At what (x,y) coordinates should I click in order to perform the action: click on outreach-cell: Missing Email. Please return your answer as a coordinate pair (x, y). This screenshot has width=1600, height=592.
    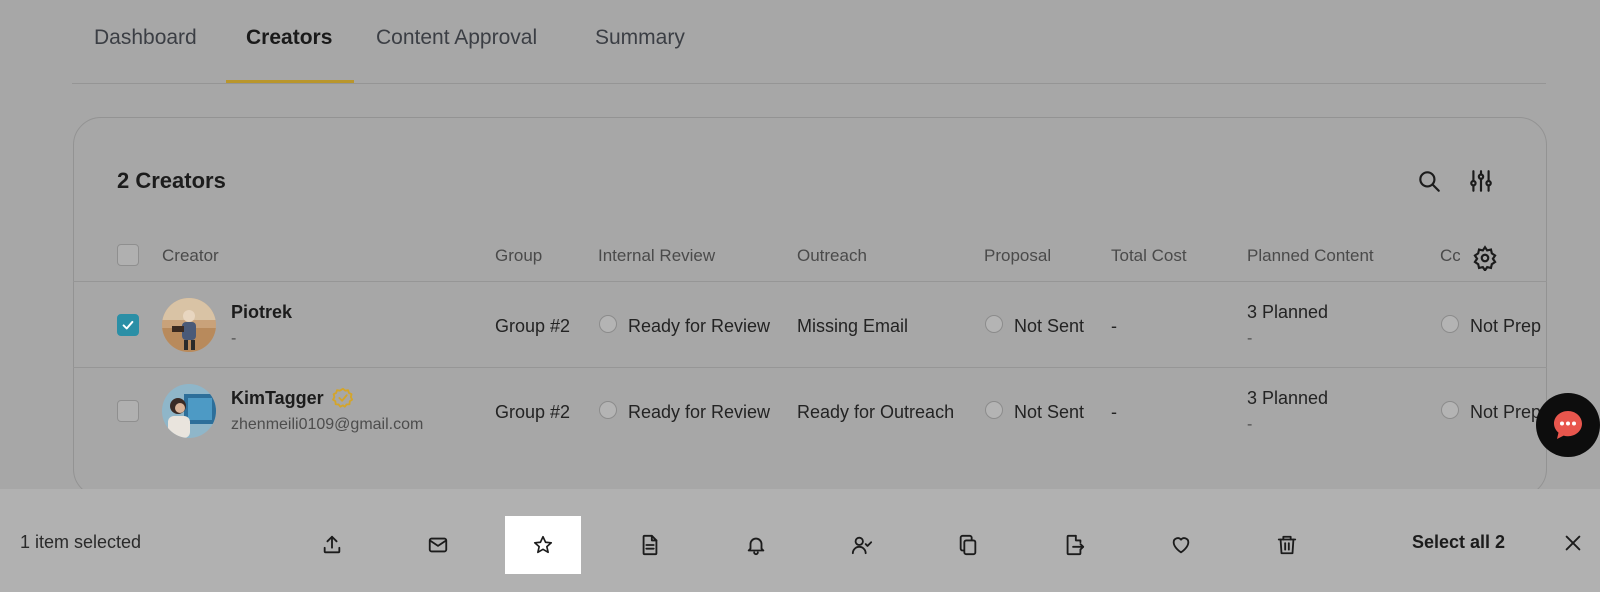
    Looking at the image, I should click on (852, 326).